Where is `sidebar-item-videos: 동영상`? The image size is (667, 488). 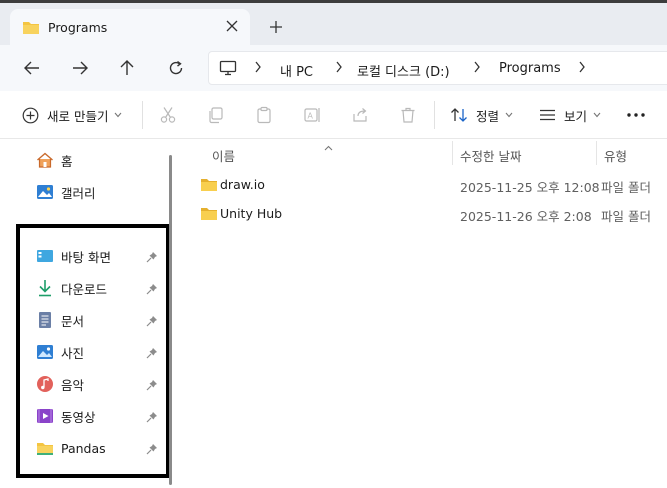 sidebar-item-videos: 동영상 is located at coordinates (66, 416).